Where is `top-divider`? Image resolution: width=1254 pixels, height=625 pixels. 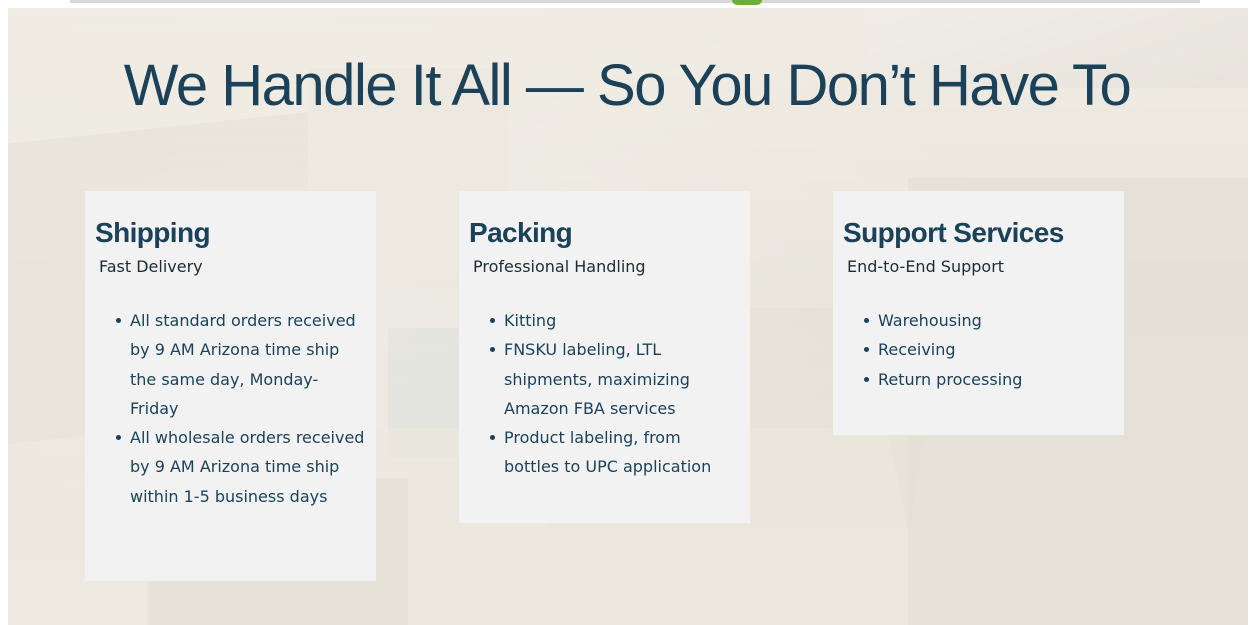
top-divider is located at coordinates (635, 1).